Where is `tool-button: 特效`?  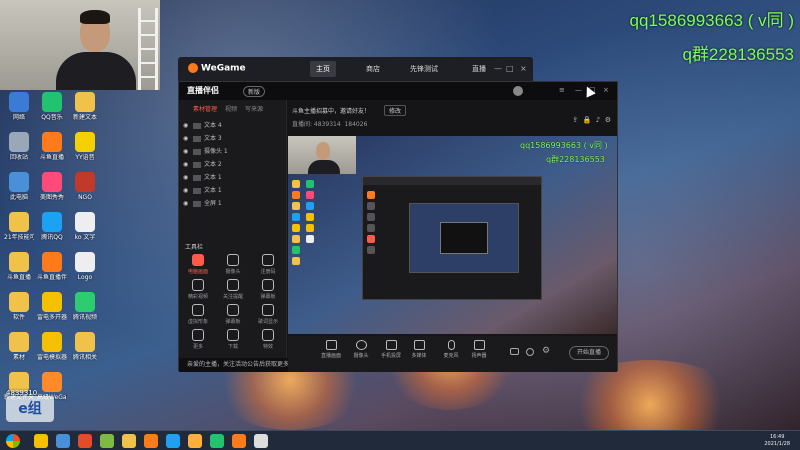 tool-button: 特效 is located at coordinates (268, 339).